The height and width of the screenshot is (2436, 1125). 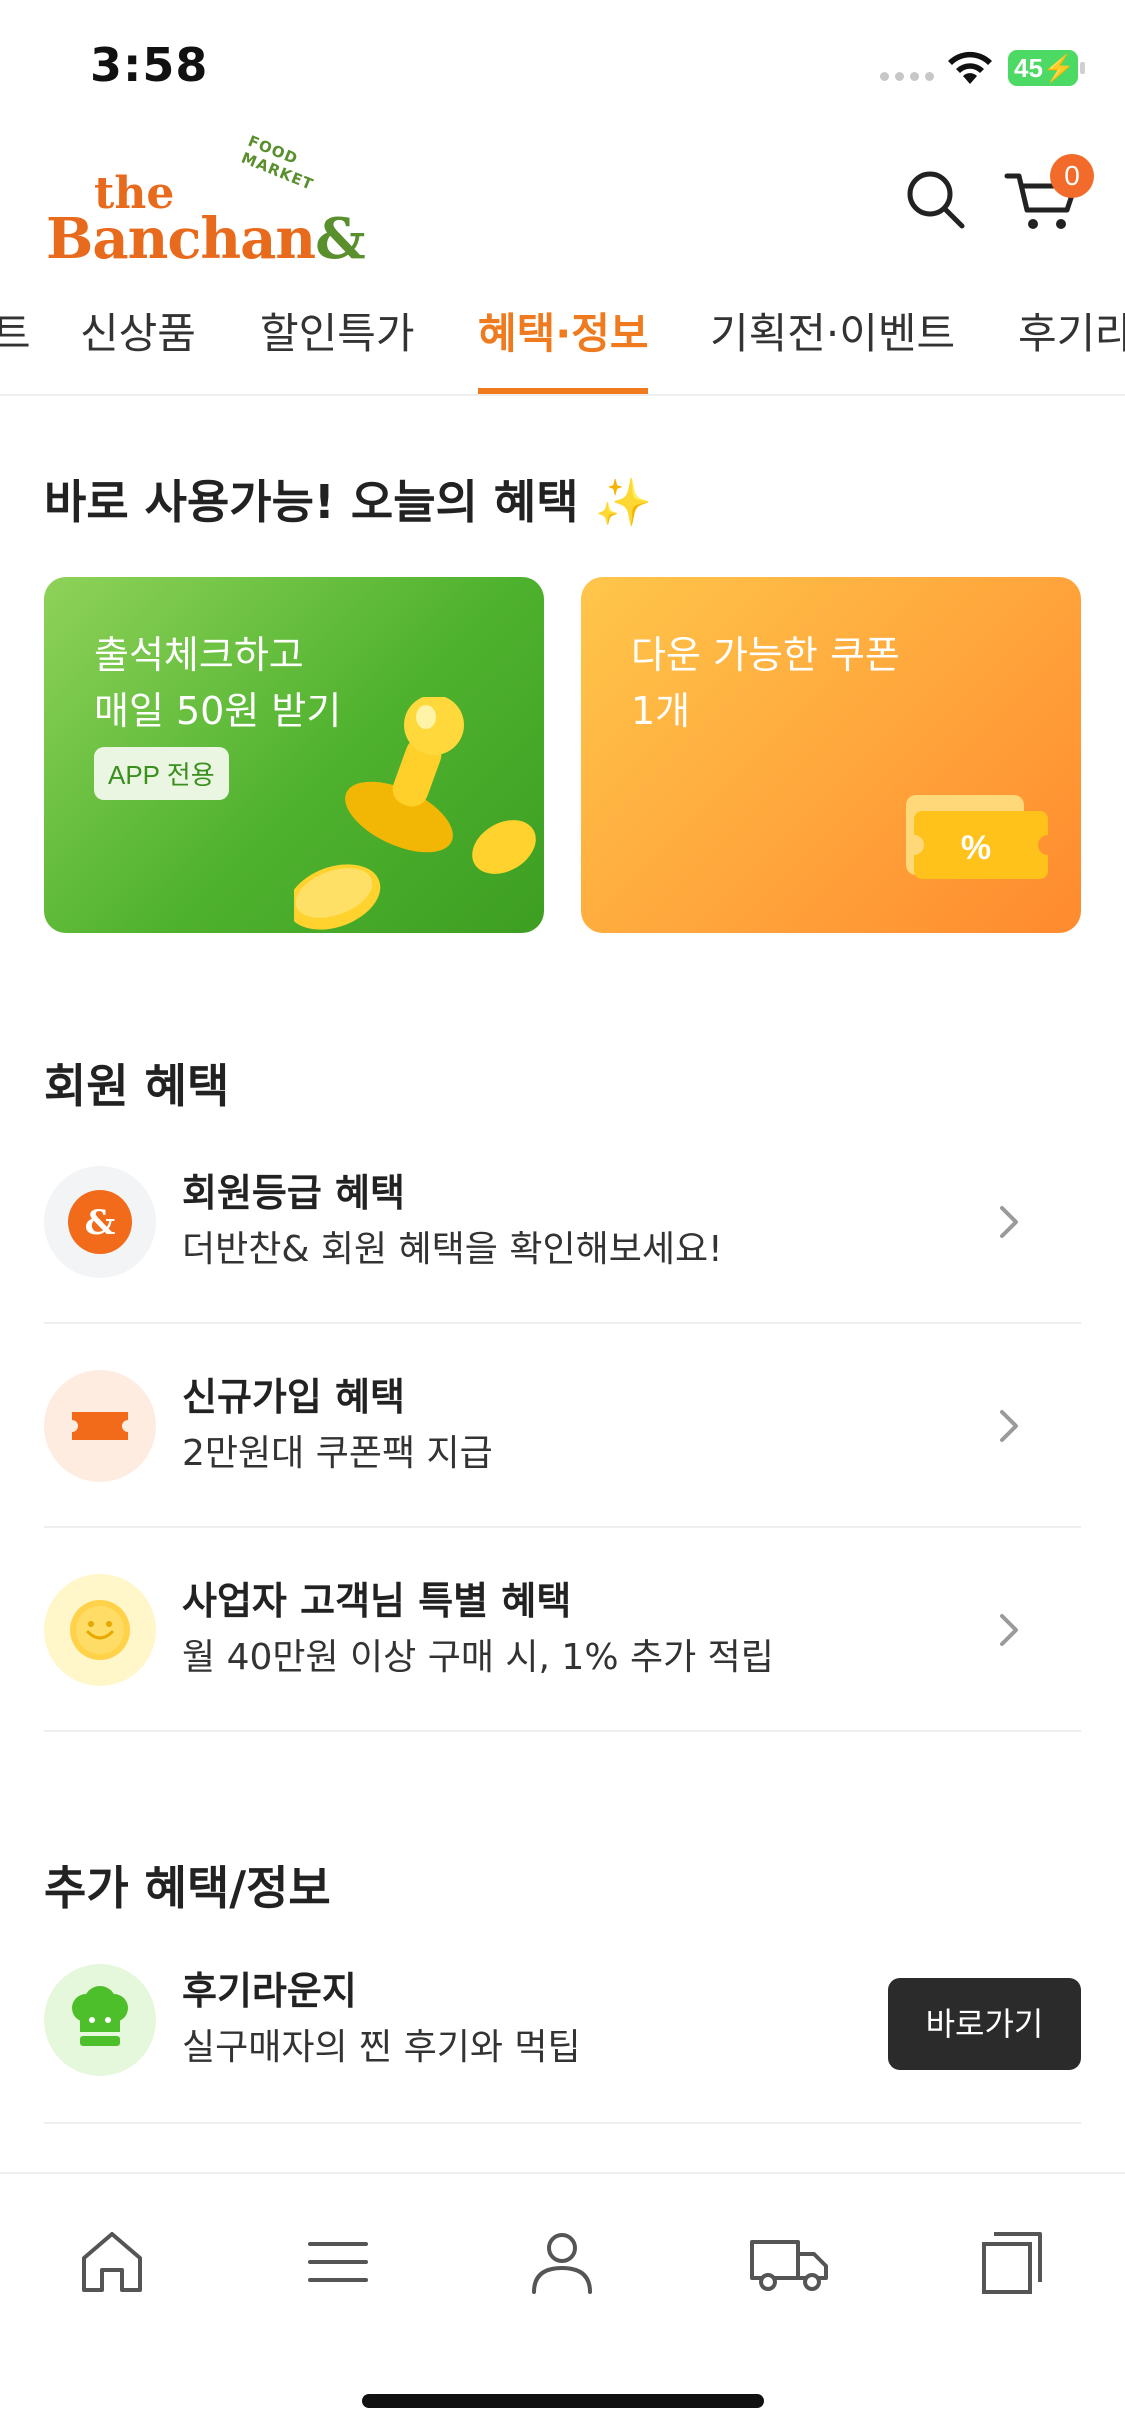 I want to click on business-customer-title: 사업자 고객님 특별 혜택, so click(x=377, y=1601).